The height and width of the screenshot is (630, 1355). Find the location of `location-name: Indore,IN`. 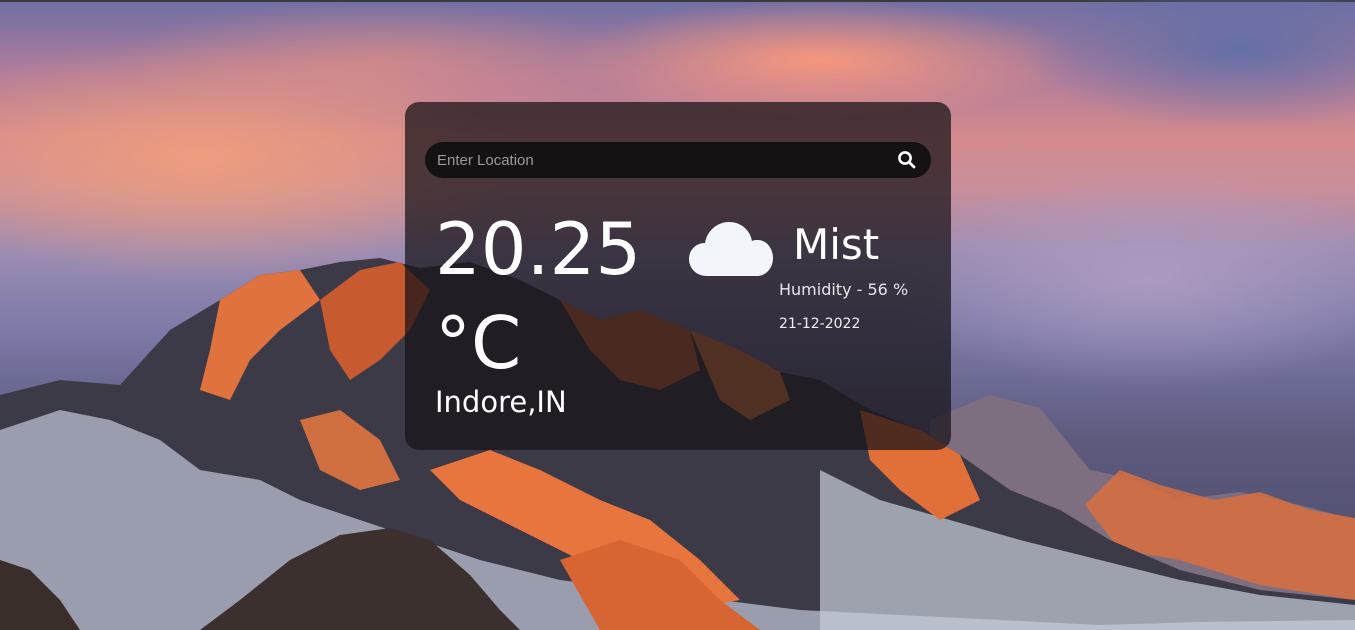

location-name: Indore,IN is located at coordinates (501, 402).